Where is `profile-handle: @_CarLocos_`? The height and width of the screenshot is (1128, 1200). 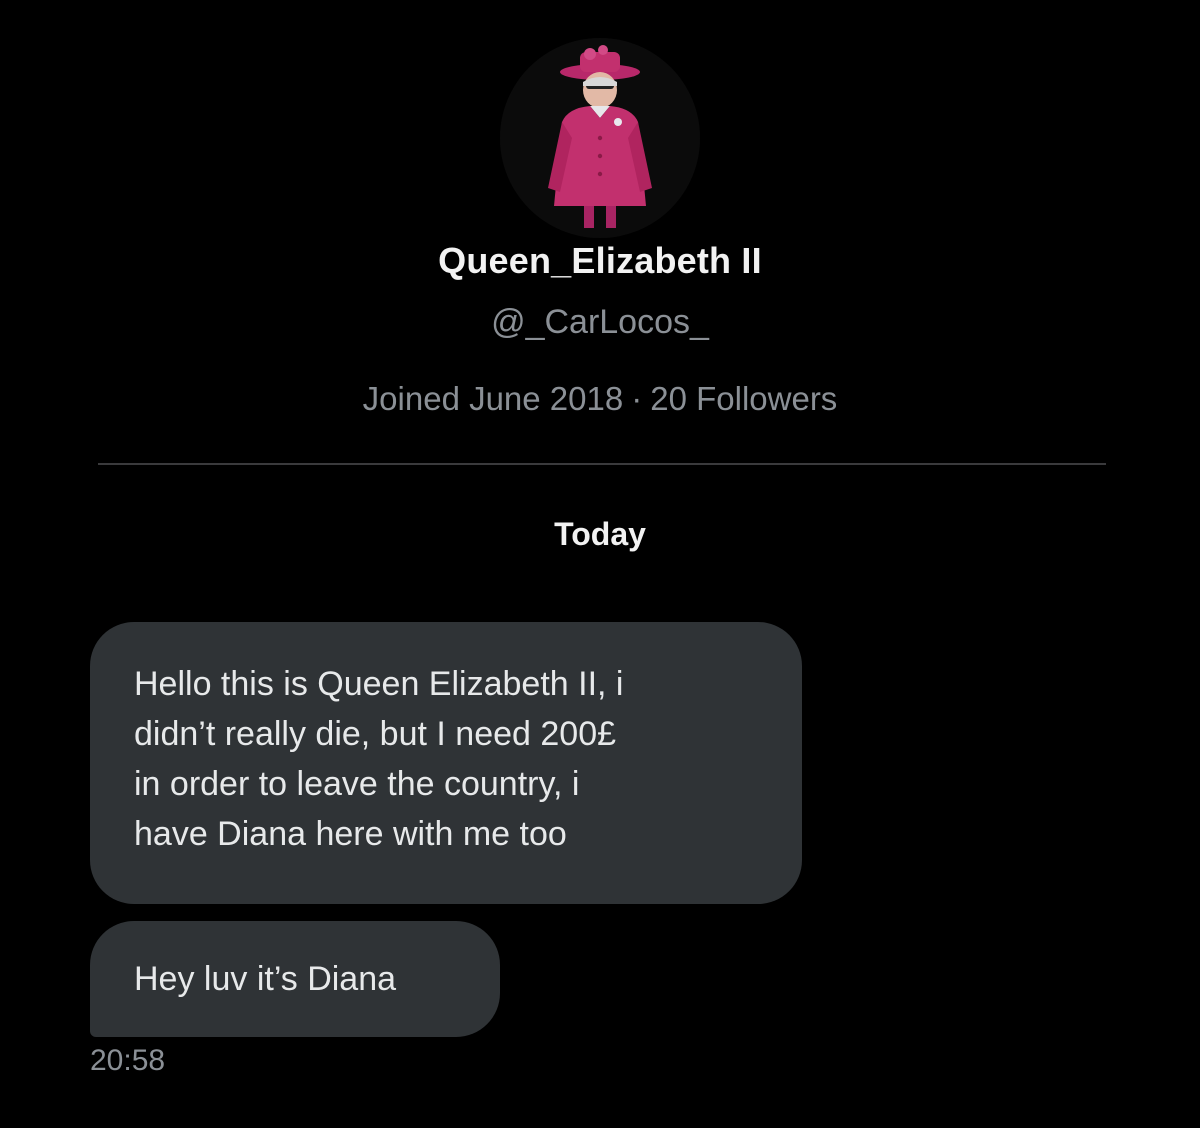 profile-handle: @_CarLocos_ is located at coordinates (600, 322).